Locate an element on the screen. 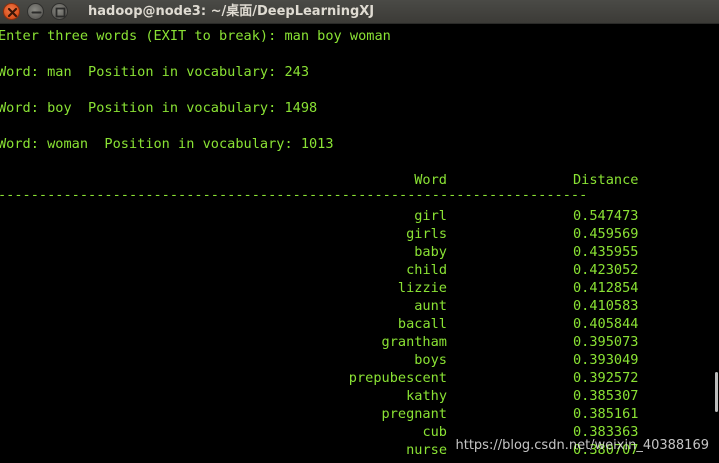  result-word: girls is located at coordinates (426, 234).